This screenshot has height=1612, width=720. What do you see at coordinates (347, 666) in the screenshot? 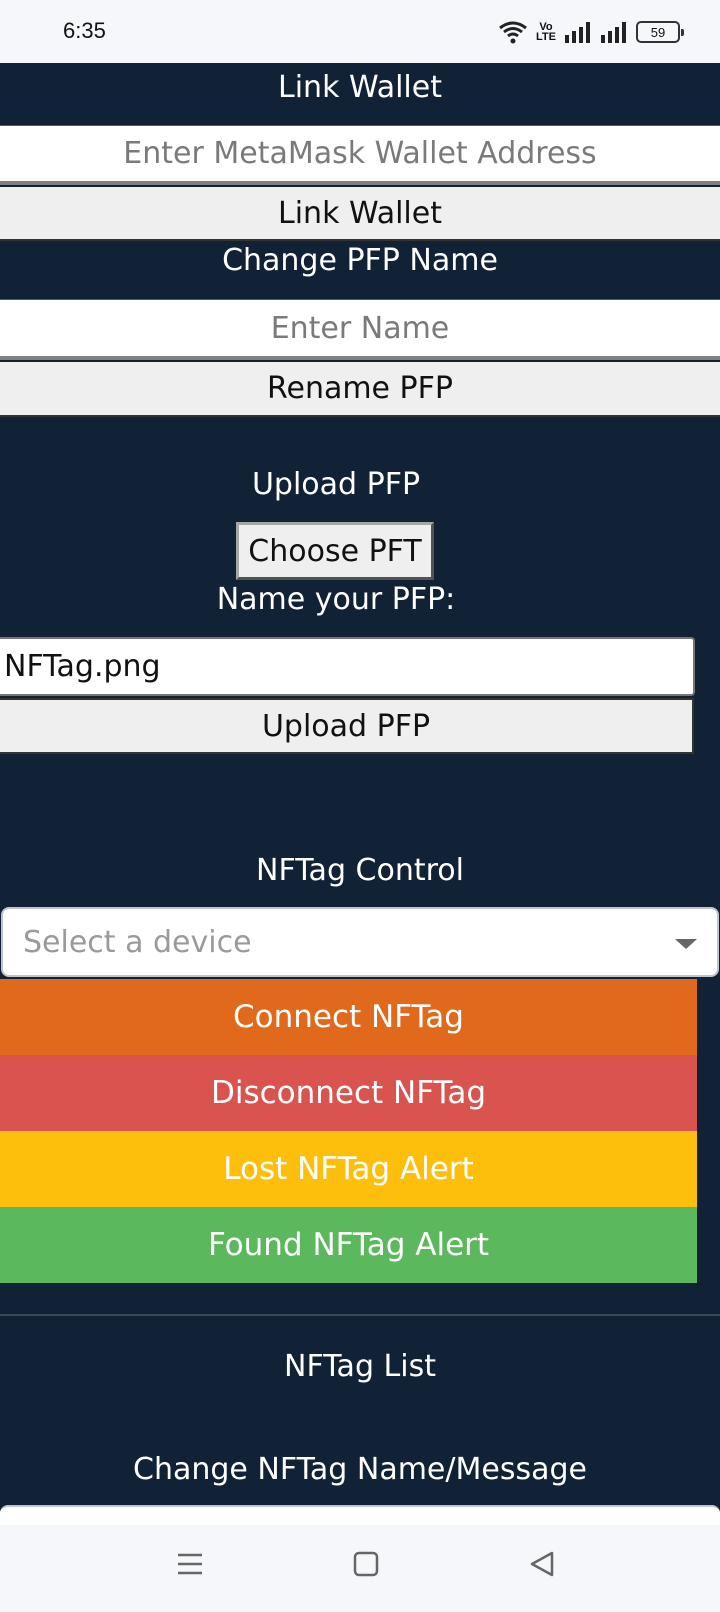
I see `pfp-filename-input: NFTag.png` at bounding box center [347, 666].